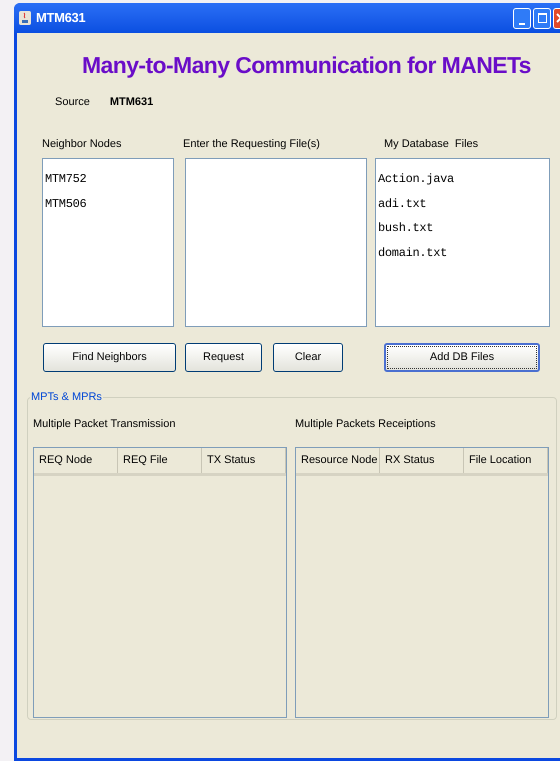 Image resolution: width=560 pixels, height=761 pixels. I want to click on column-header: File Location, so click(506, 460).